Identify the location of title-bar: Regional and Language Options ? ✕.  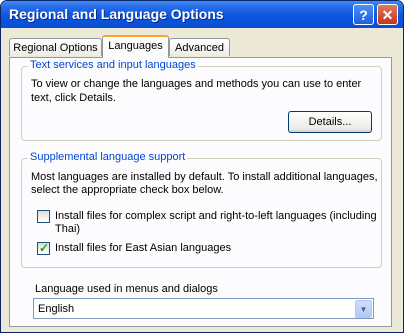
(202, 14).